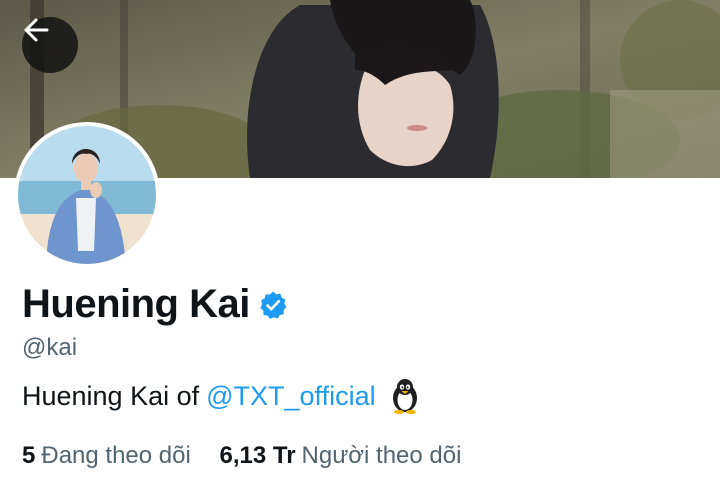 The height and width of the screenshot is (499, 720). I want to click on bio-text: Huening Kai of, so click(111, 395).